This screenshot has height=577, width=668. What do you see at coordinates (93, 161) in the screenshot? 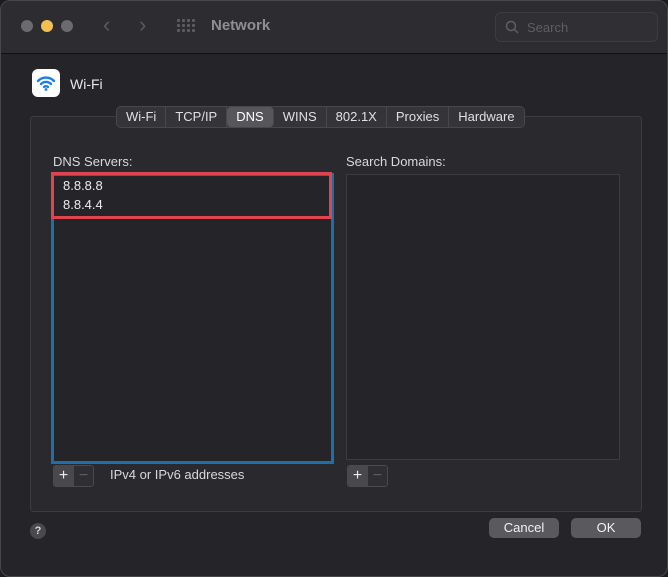
I see `dns-servers-label: DNS Servers:` at bounding box center [93, 161].